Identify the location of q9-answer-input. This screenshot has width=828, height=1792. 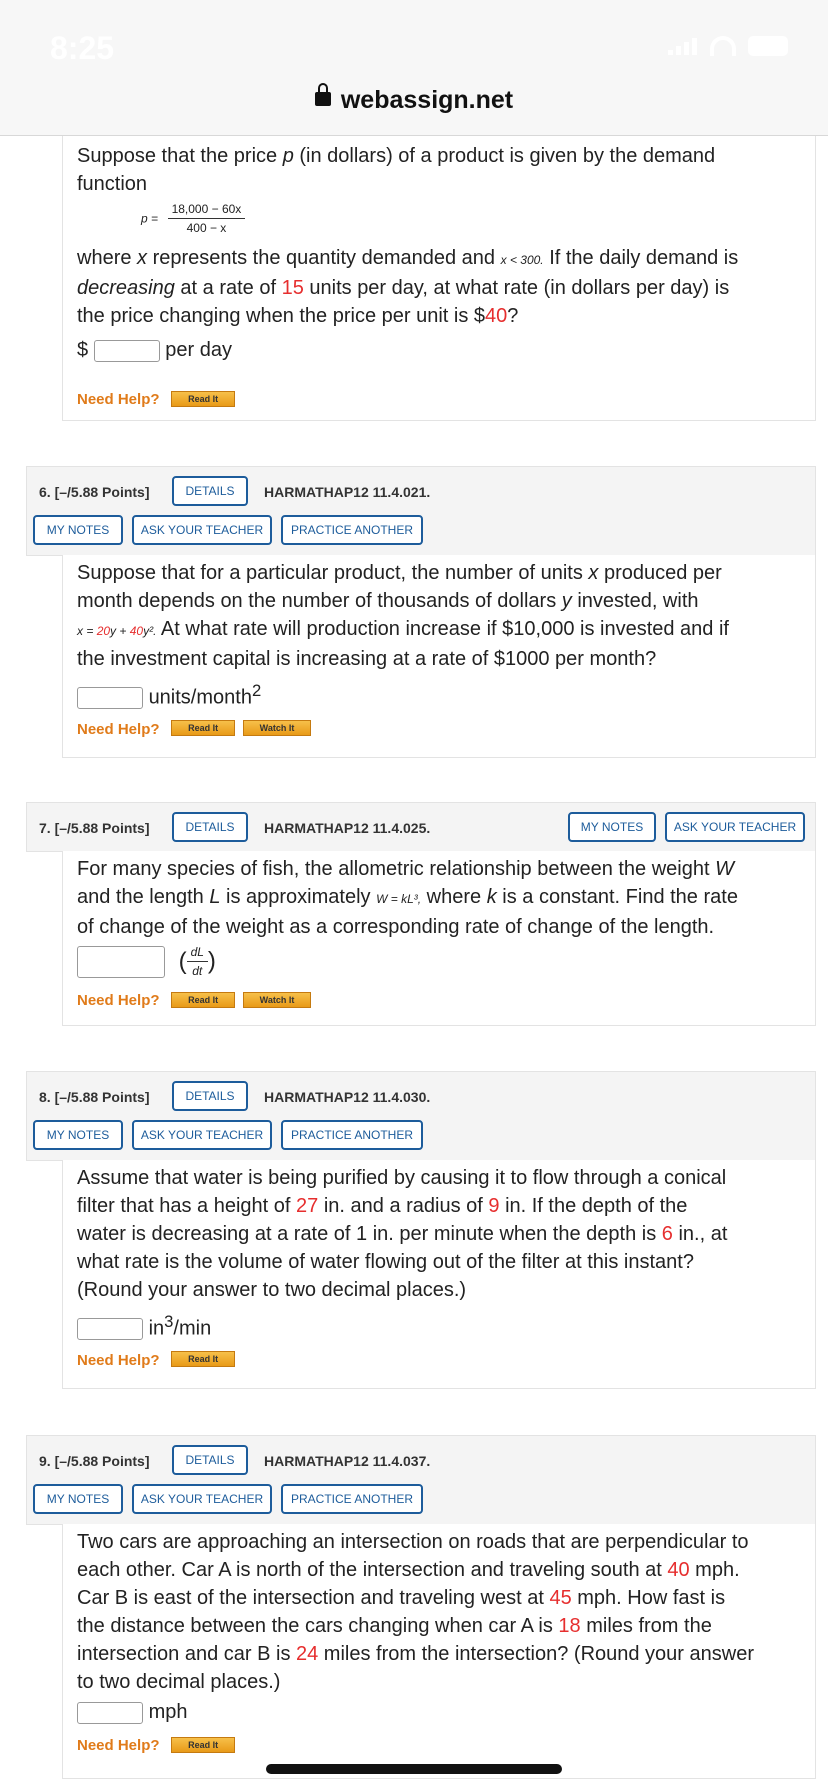
(110, 1712).